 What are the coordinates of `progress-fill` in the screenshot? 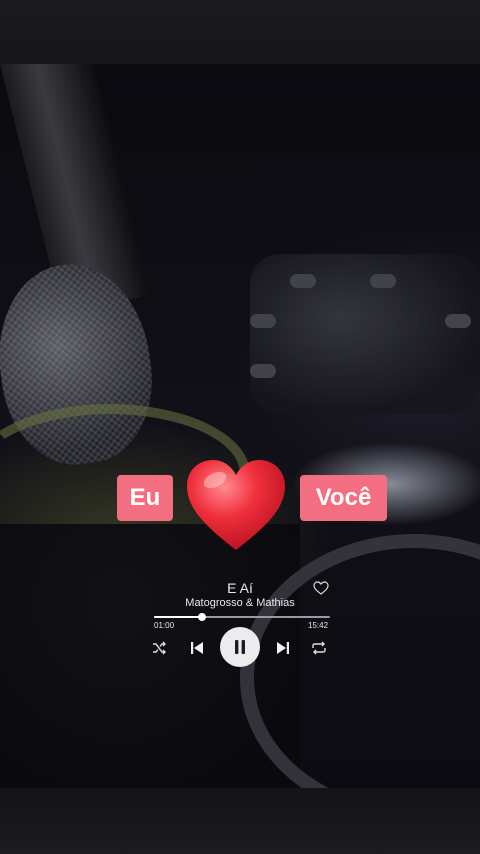 It's located at (178, 617).